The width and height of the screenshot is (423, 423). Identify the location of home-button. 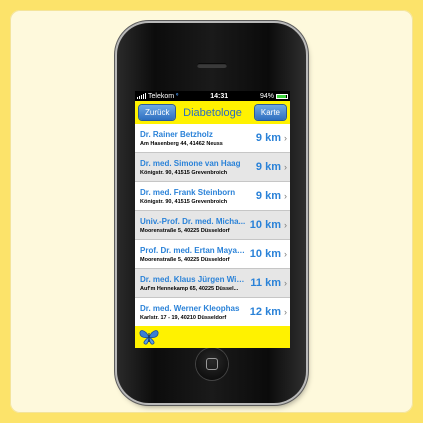
(212, 364).